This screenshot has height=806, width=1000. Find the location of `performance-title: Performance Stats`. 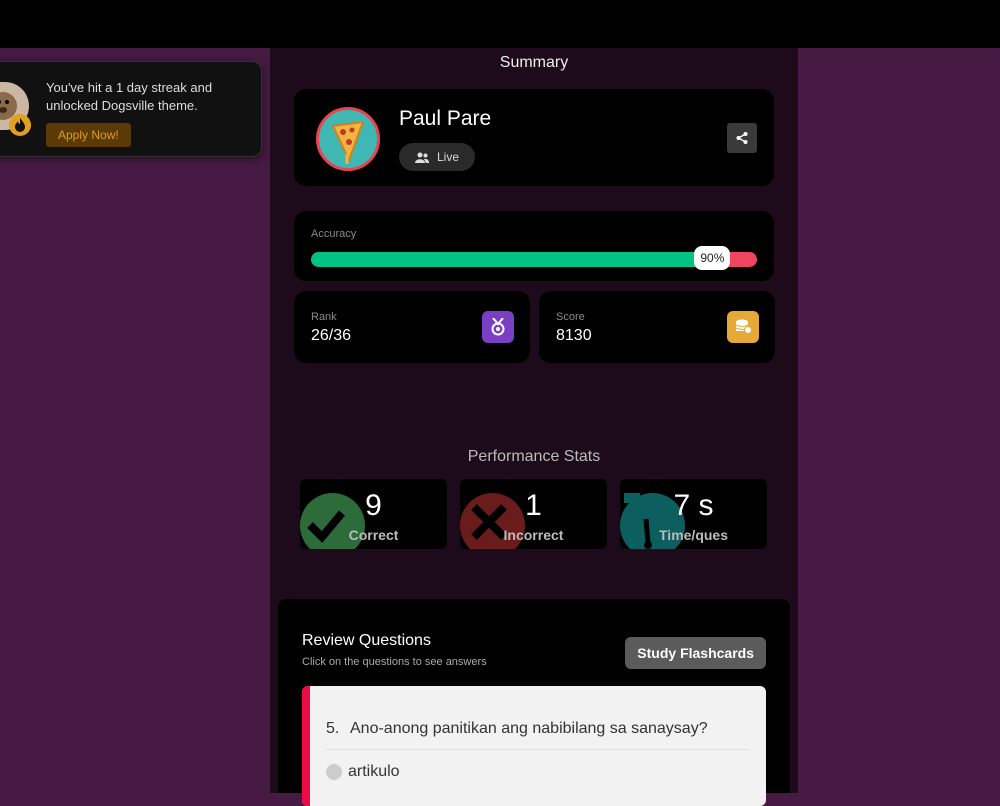

performance-title: Performance Stats is located at coordinates (534, 456).